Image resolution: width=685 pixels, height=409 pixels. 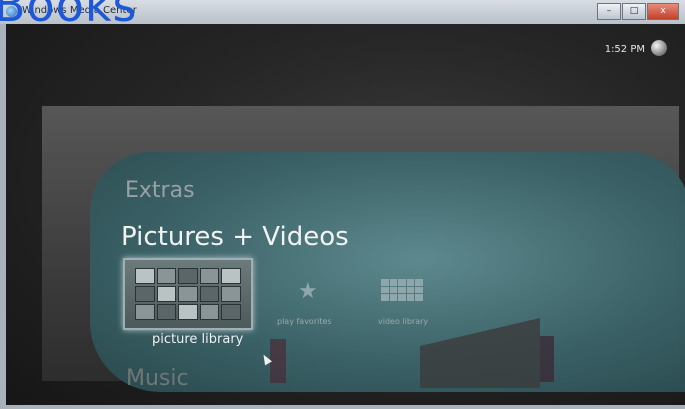 I want to click on video-library-label: video library, so click(x=403, y=321).